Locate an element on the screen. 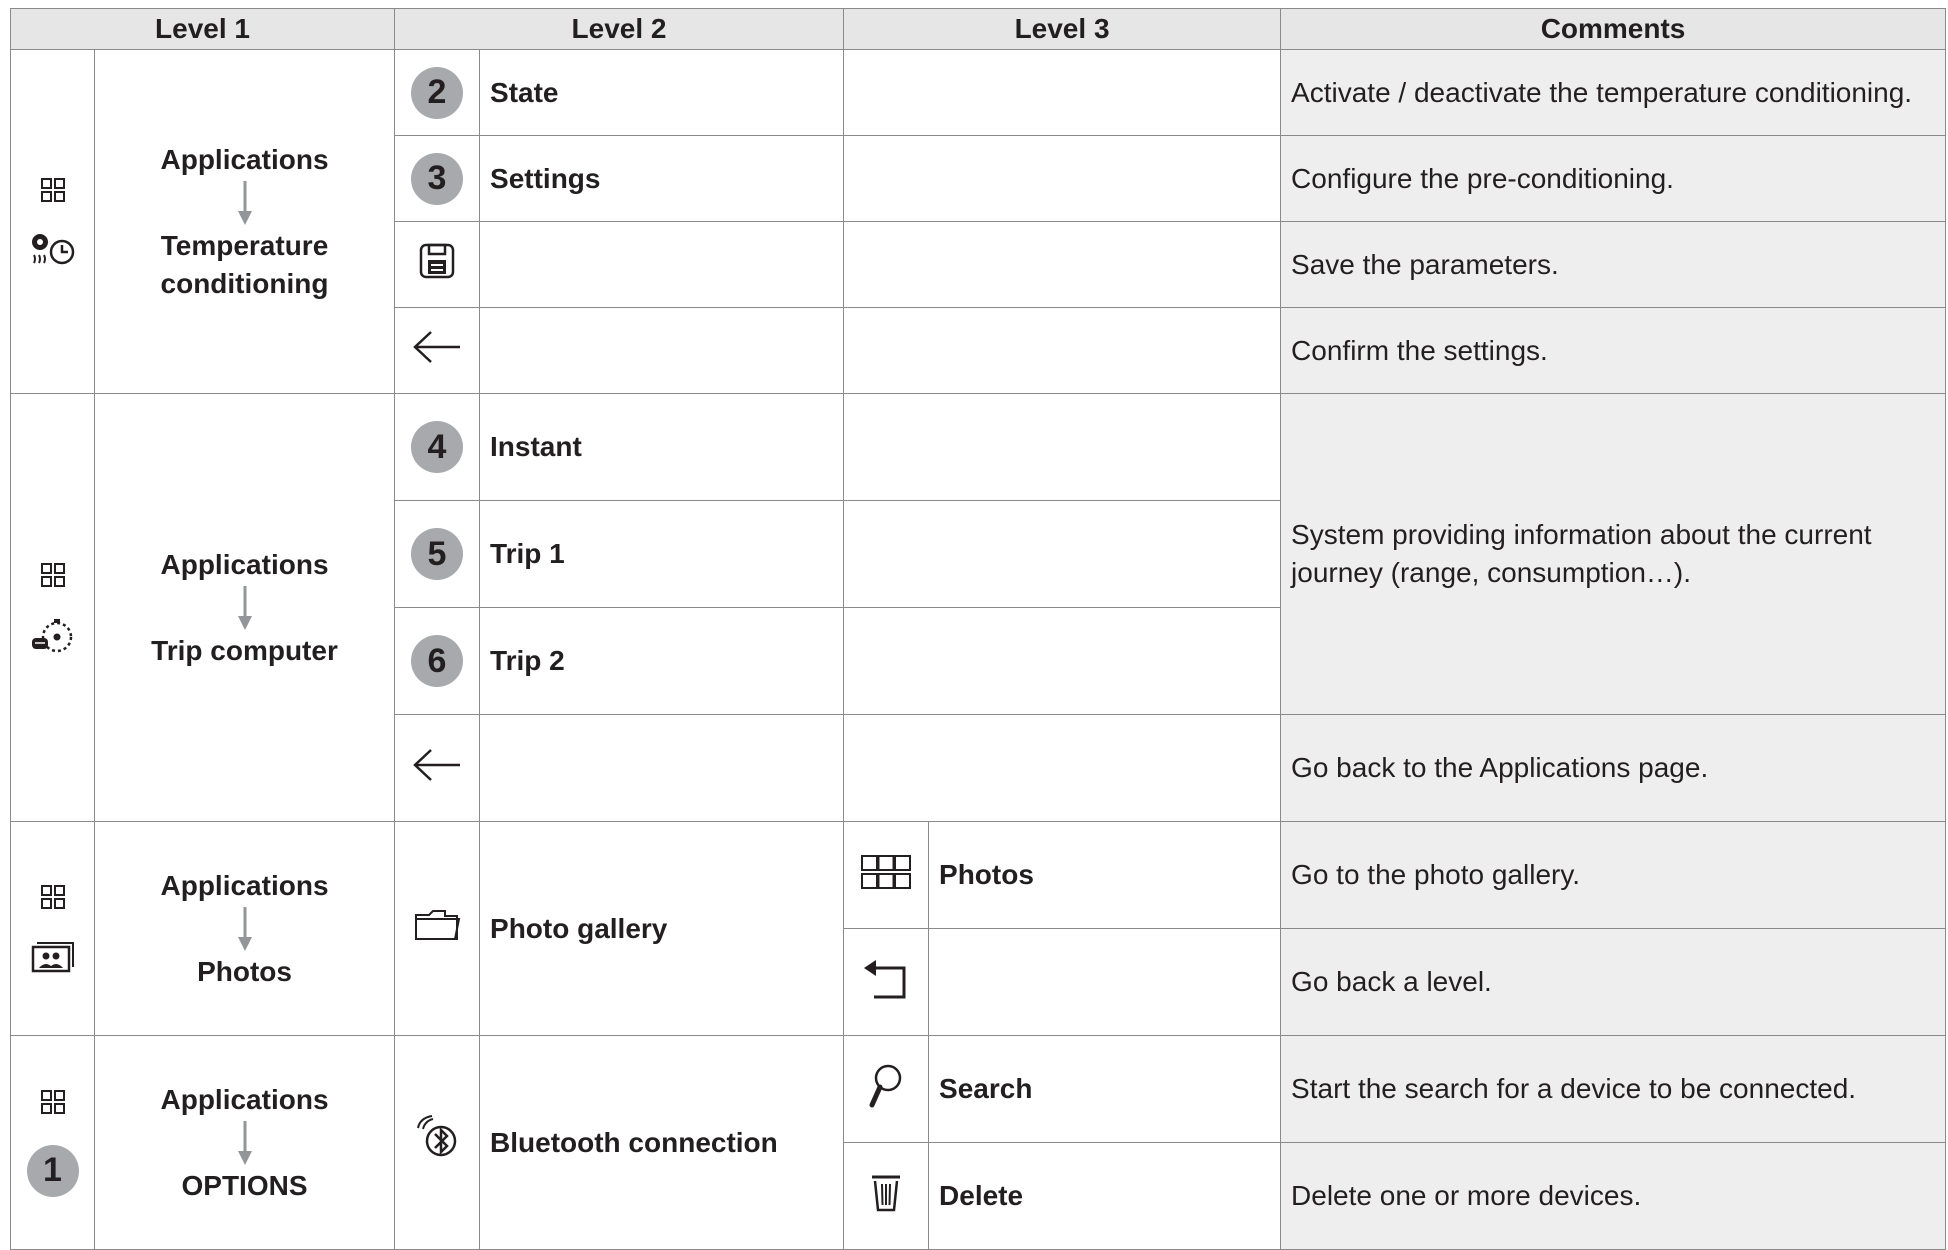  number-badge: 3 is located at coordinates (437, 178).